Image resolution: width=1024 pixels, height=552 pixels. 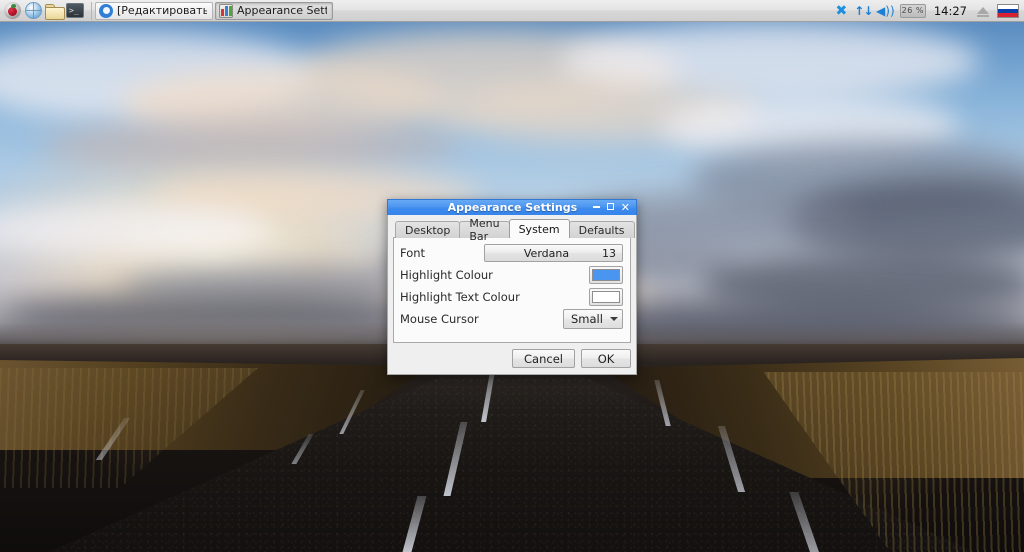 I want to click on web-browser-launcher, so click(x=33, y=11).